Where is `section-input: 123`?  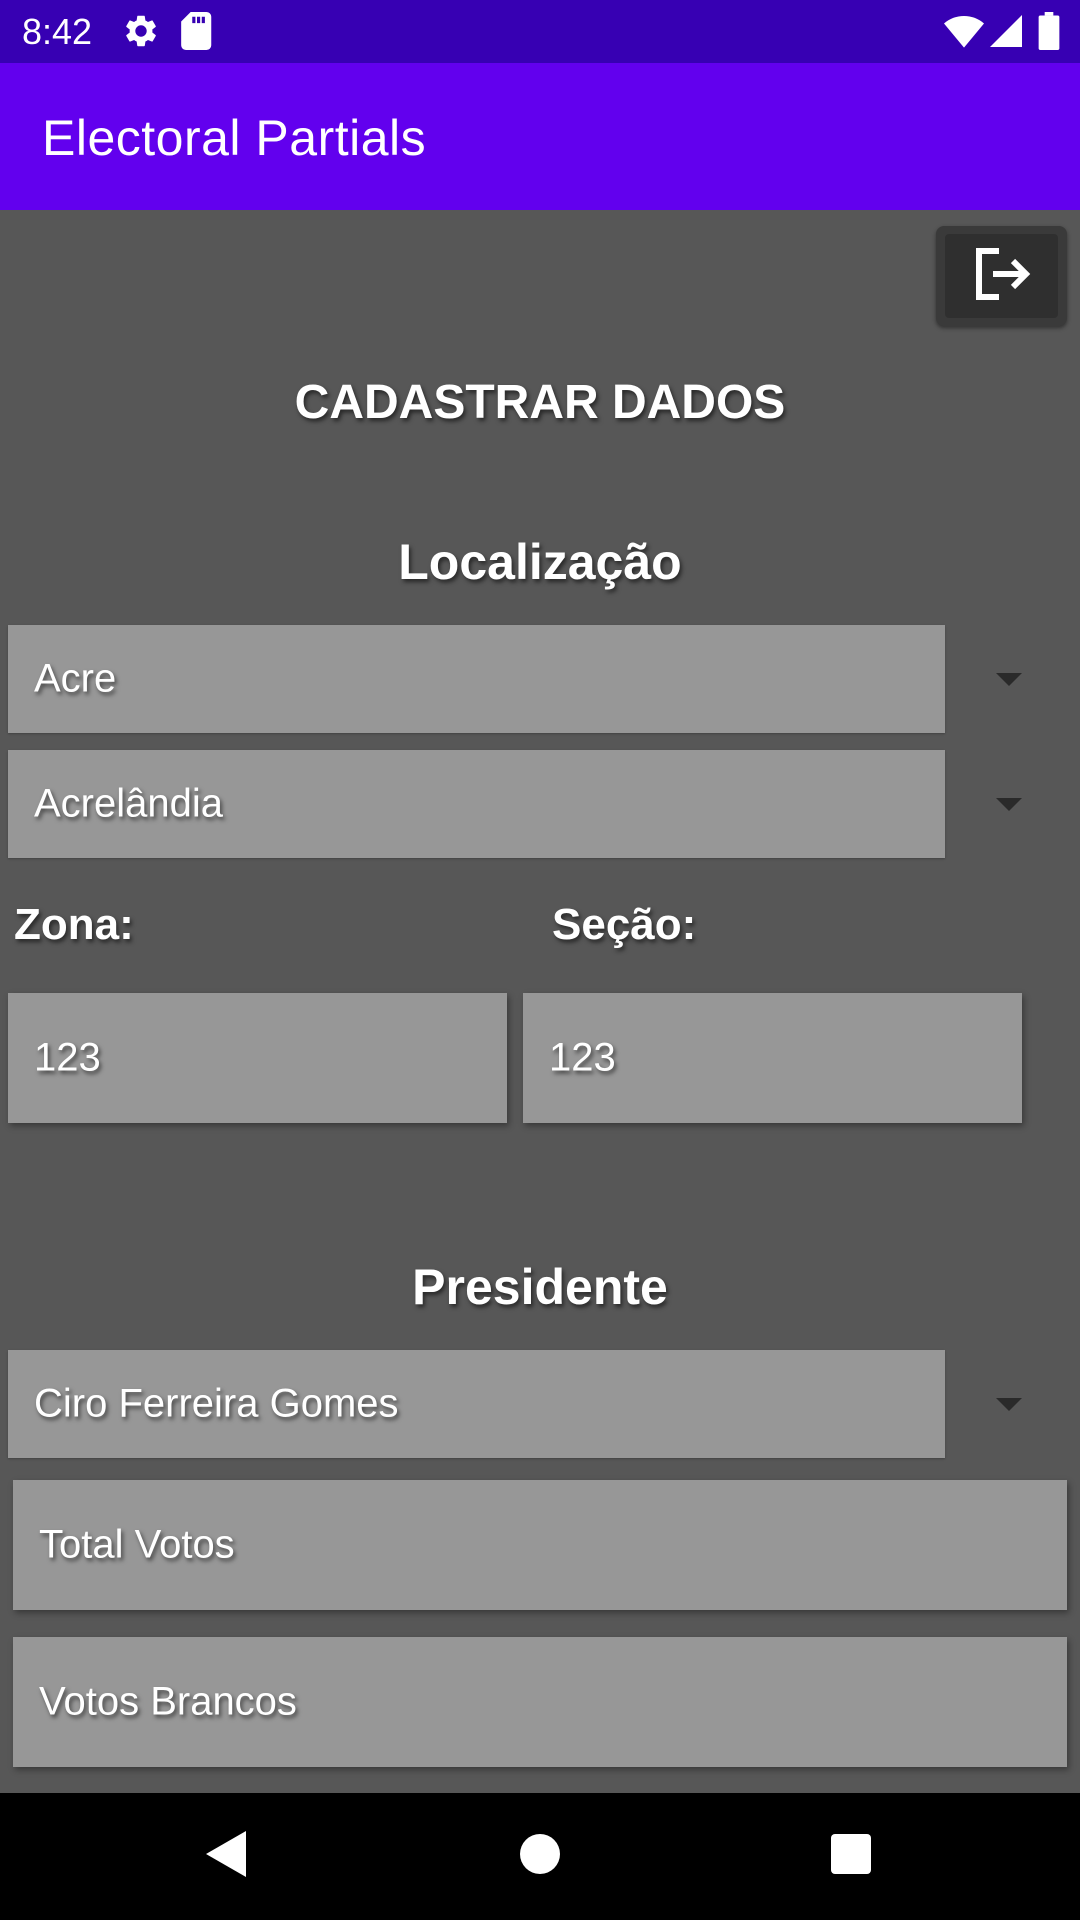 section-input: 123 is located at coordinates (772, 1058).